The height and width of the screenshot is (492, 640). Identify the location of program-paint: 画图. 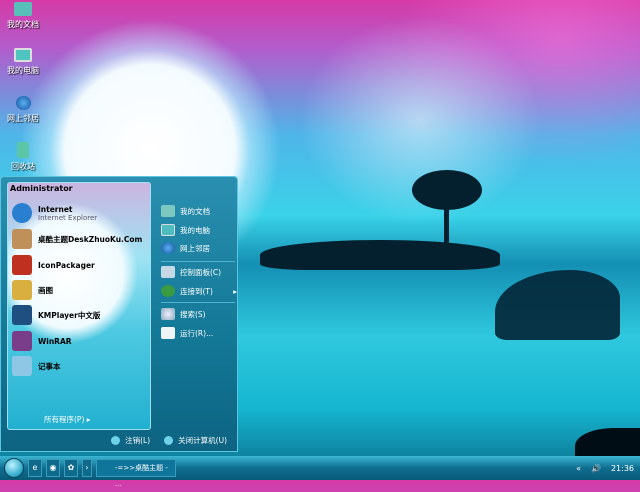
(32, 290).